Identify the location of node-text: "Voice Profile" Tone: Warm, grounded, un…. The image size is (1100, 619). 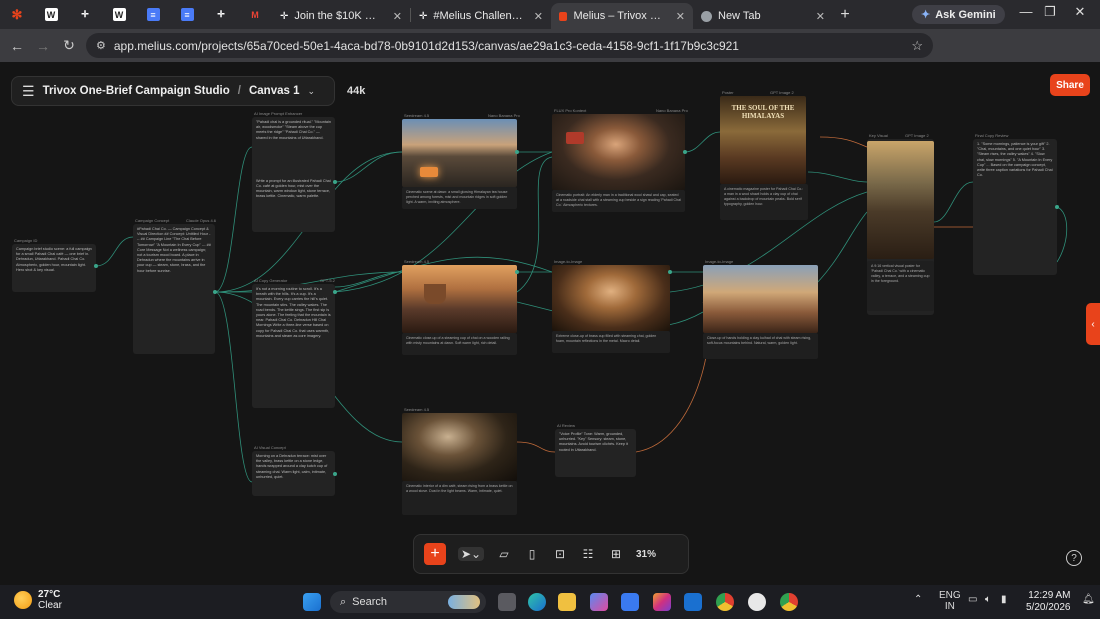
(593, 442).